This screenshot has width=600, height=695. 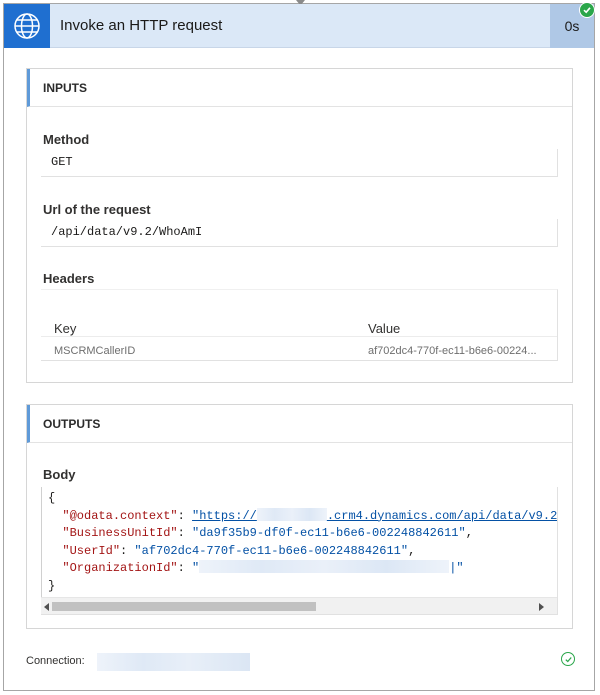 What do you see at coordinates (384, 328) in the screenshot?
I see `headers-value-column: Value` at bounding box center [384, 328].